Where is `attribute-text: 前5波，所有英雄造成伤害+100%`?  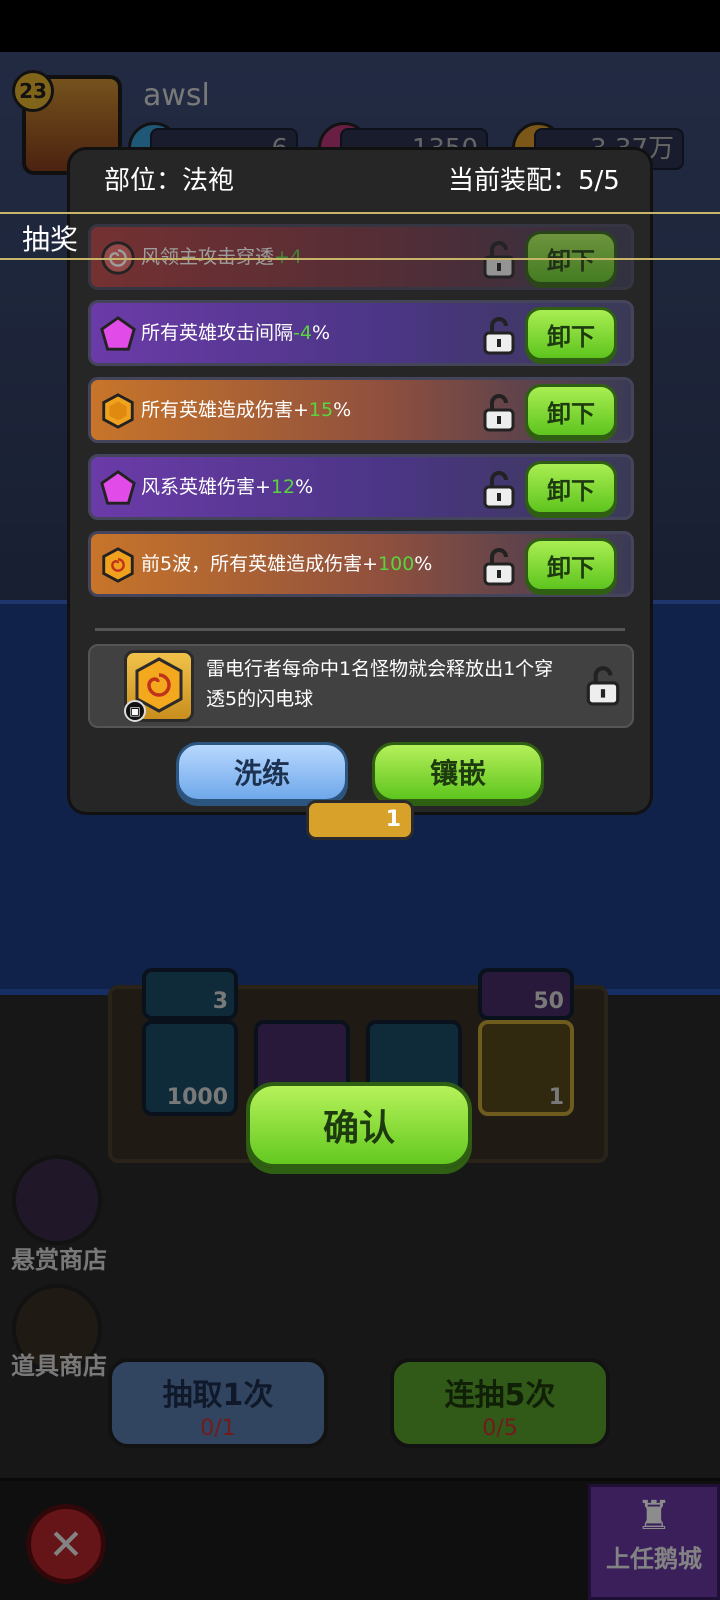 attribute-text: 前5波，所有英雄造成伤害+100% is located at coordinates (287, 564).